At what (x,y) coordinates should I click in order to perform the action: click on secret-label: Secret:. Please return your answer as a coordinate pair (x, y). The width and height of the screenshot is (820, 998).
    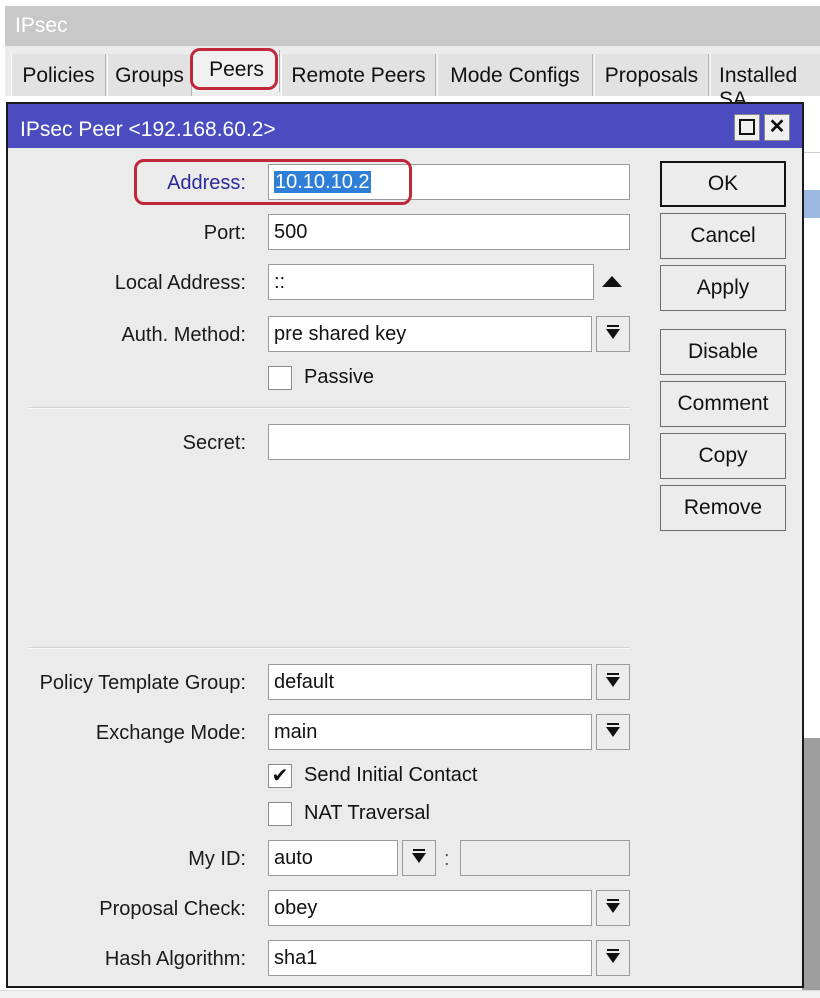
    Looking at the image, I should click on (214, 443).